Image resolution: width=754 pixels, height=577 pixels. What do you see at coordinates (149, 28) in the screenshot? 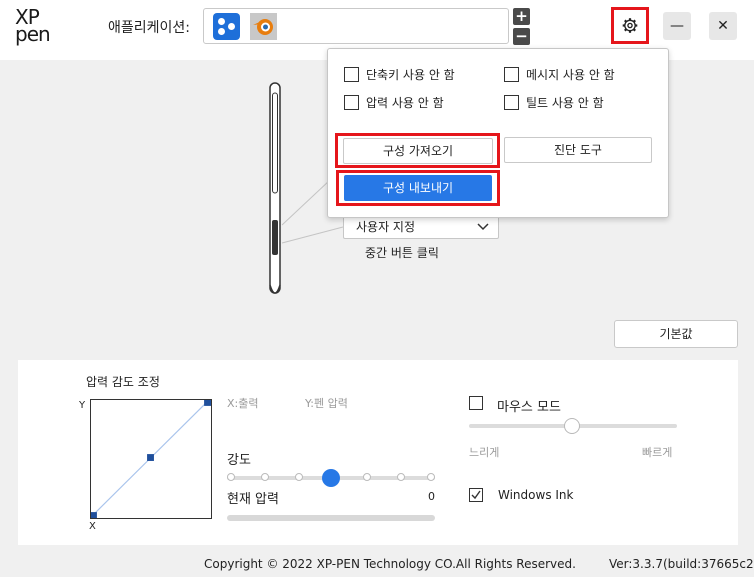
I see `application-label: 애플리케이션:` at bounding box center [149, 28].